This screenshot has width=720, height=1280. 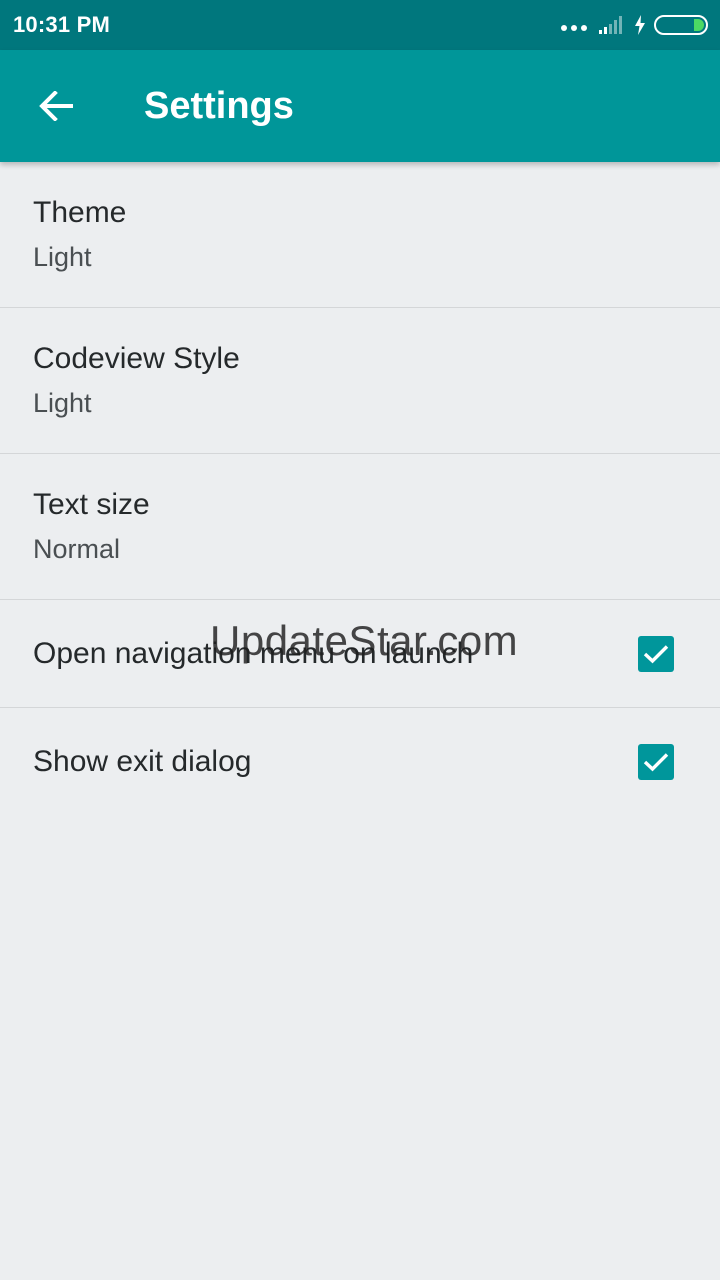 I want to click on setting-codeview-style-value: Light, so click(x=62, y=403).